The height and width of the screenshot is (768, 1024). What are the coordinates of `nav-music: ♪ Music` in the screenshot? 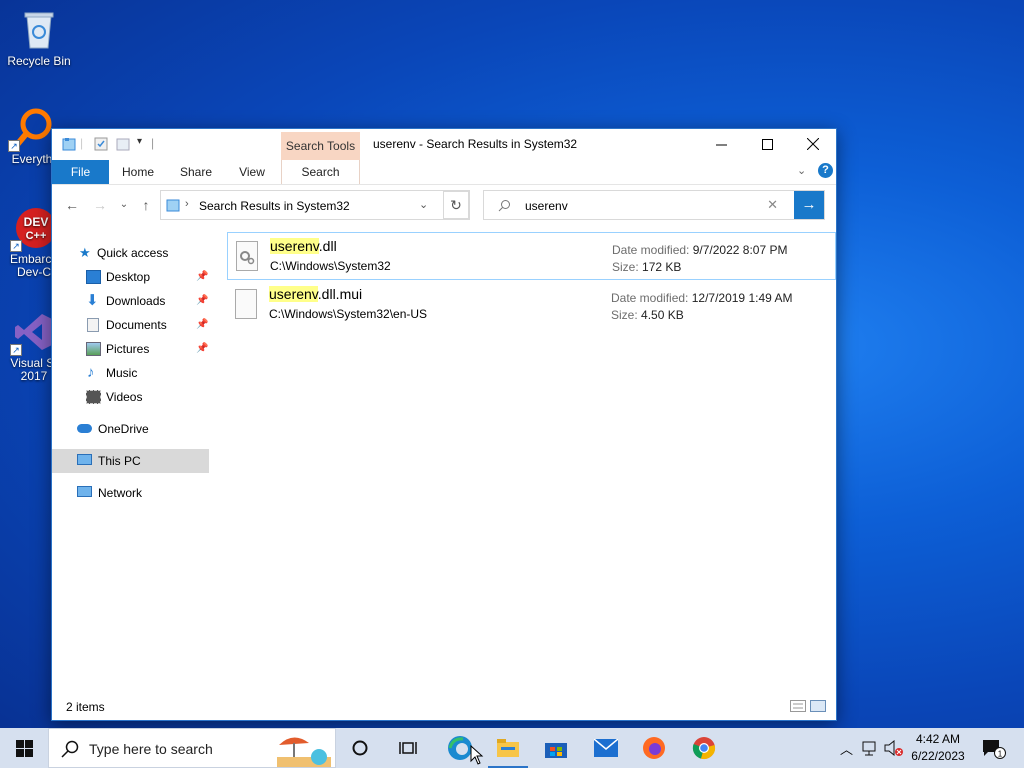 It's located at (130, 373).